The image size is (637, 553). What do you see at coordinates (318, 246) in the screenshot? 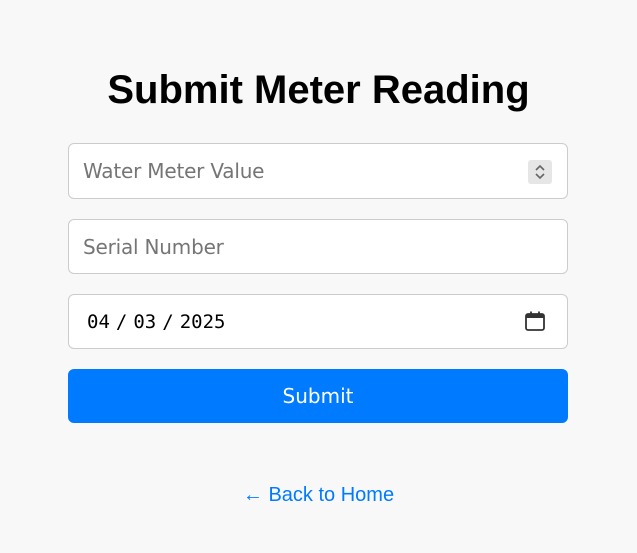
I see `serial-number-input: Serial Number` at bounding box center [318, 246].